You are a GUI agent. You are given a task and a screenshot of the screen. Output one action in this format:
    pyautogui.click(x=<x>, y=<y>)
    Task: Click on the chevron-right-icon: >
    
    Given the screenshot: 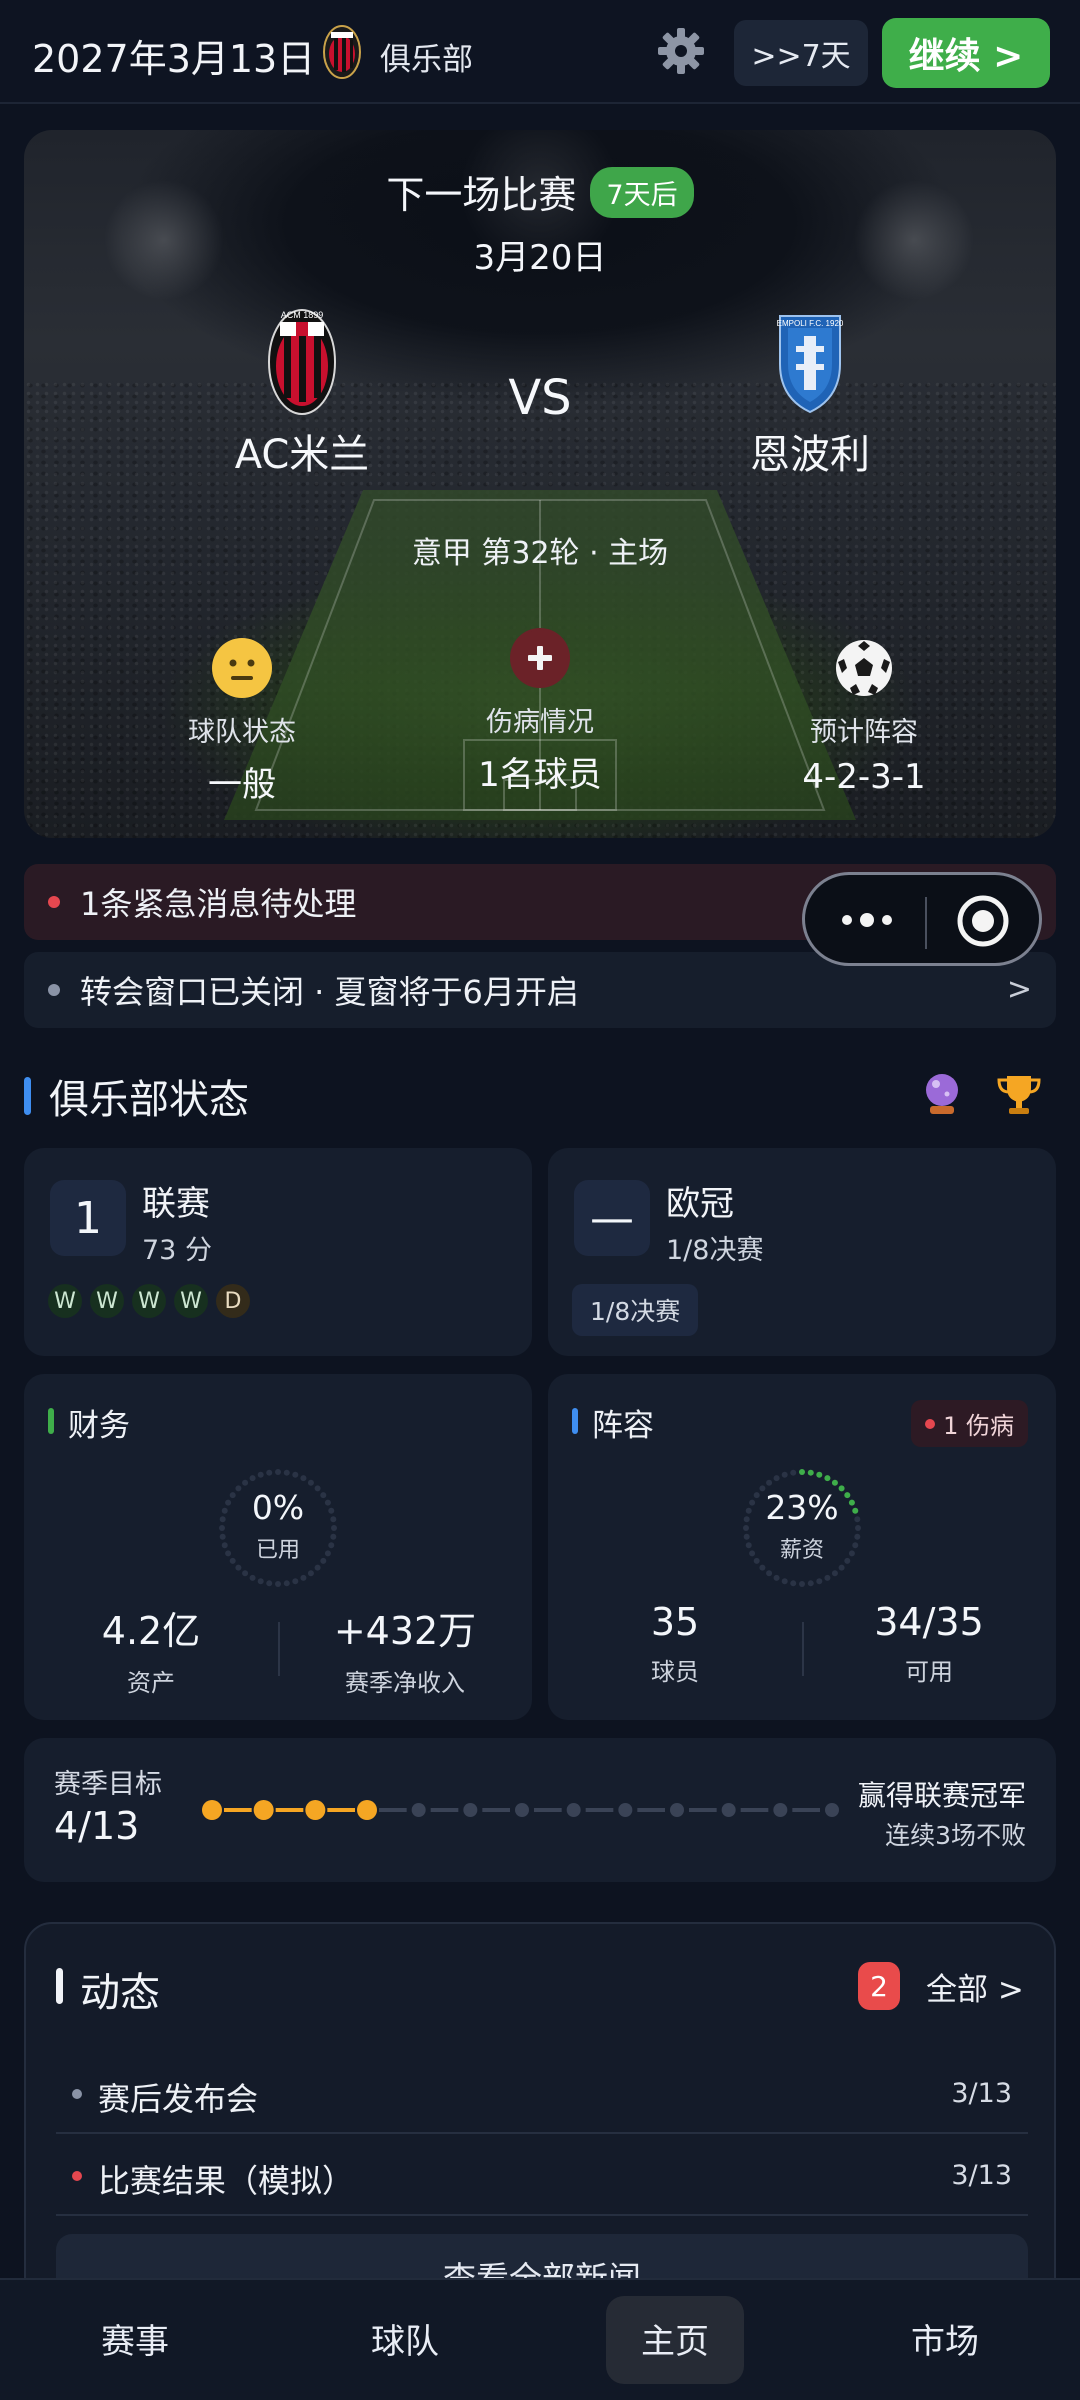 What is the action you would take?
    pyautogui.click(x=1019, y=989)
    